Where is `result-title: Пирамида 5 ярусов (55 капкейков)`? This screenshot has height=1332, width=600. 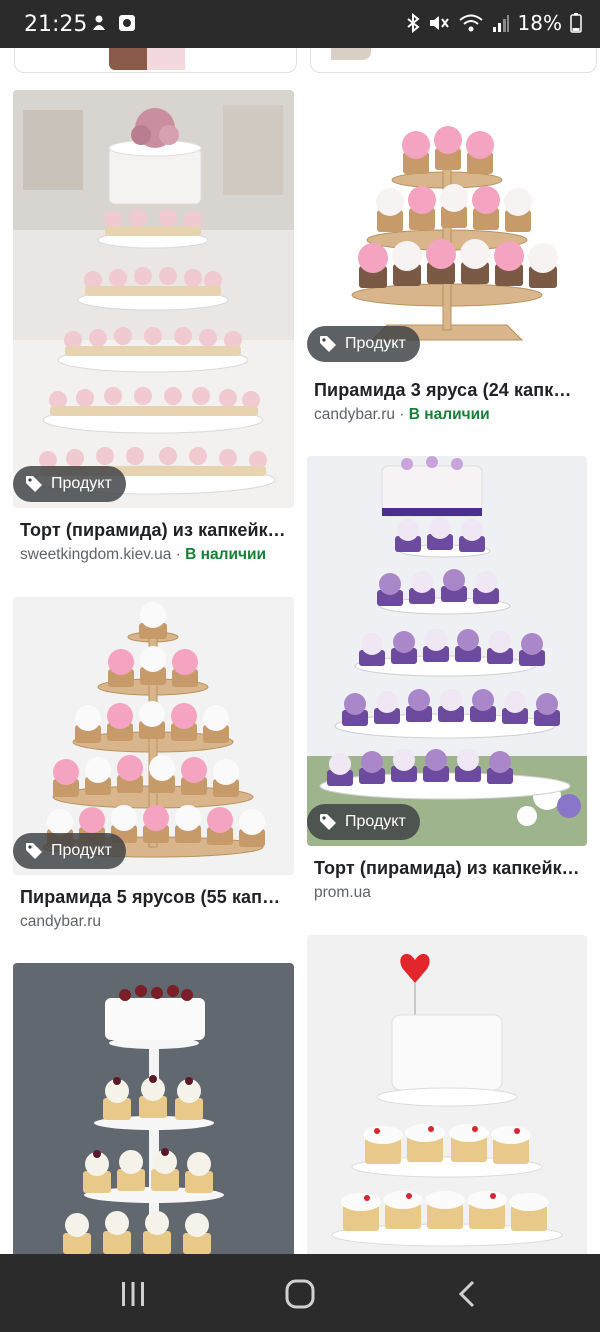 result-title: Пирамида 5 ярусов (55 капкейков) is located at coordinates (154, 897).